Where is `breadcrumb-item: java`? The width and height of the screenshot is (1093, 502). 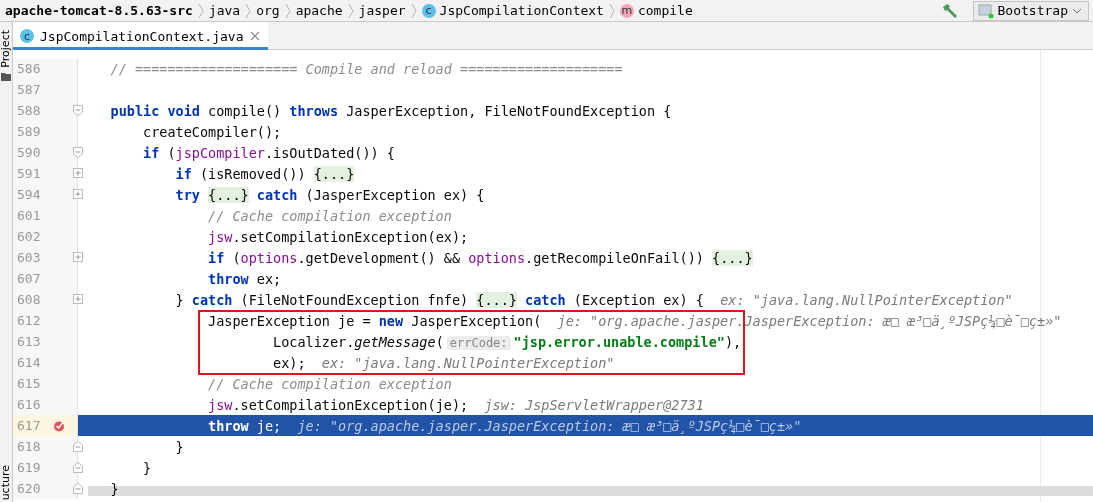 breadcrumb-item: java is located at coordinates (224, 10).